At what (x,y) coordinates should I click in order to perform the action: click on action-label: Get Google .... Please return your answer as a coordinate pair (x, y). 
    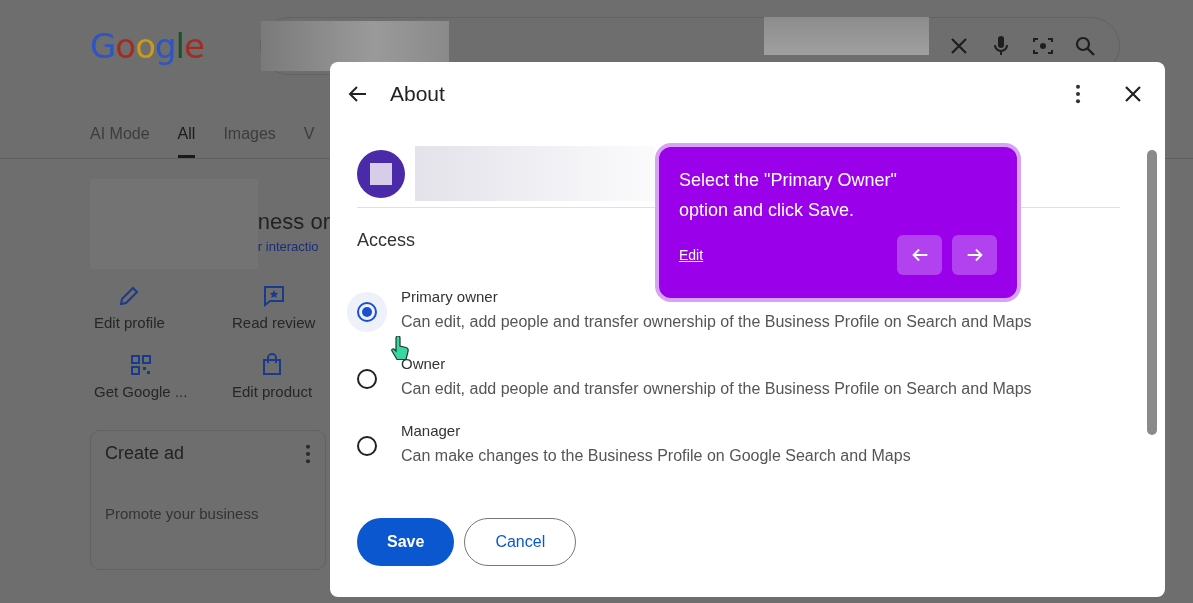
    Looking at the image, I should click on (141, 391).